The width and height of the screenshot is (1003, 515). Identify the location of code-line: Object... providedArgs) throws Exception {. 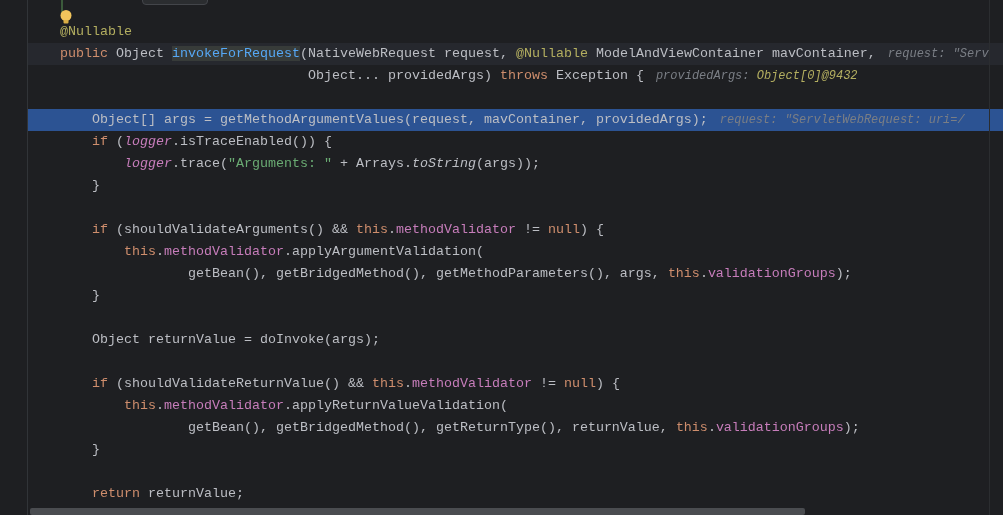
(475, 75).